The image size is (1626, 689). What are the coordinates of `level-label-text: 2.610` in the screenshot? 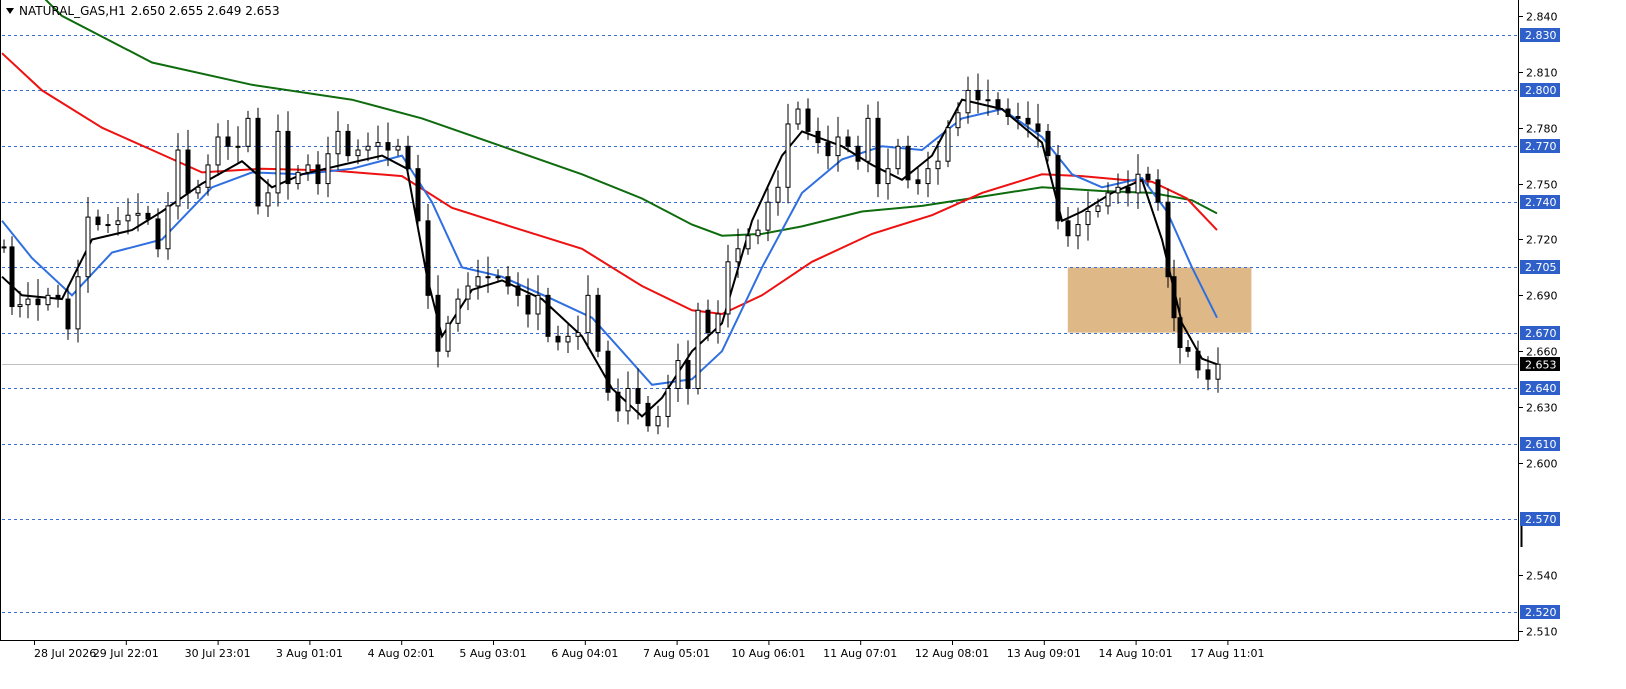 It's located at (1541, 444).